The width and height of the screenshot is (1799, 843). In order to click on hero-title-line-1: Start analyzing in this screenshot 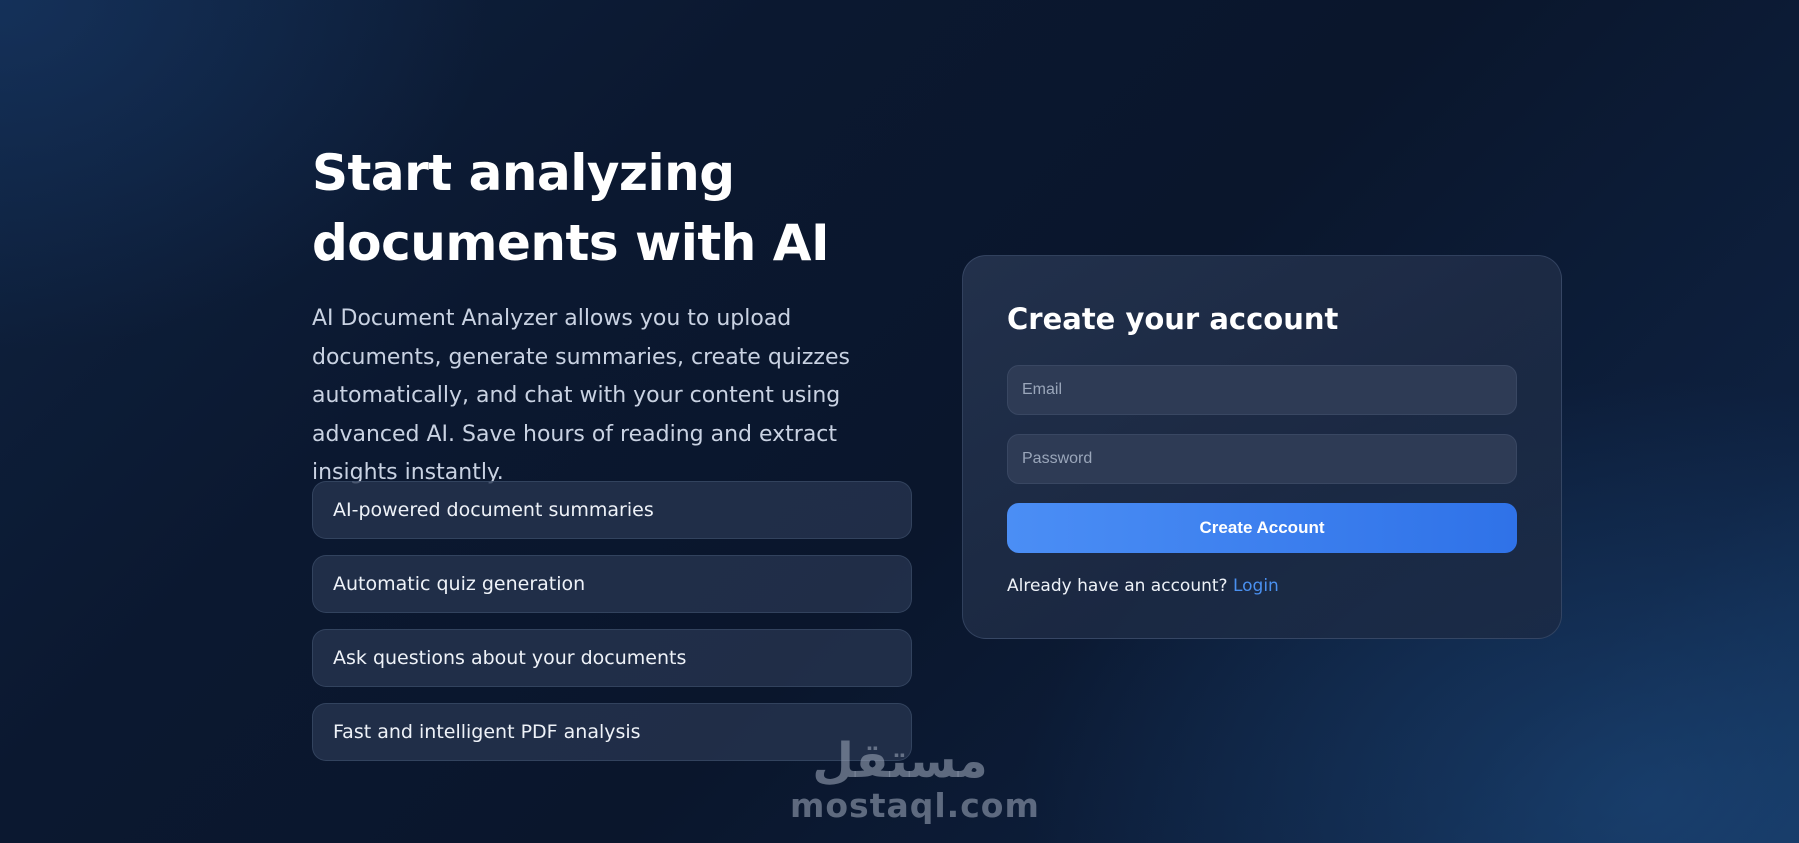, I will do `click(523, 173)`.